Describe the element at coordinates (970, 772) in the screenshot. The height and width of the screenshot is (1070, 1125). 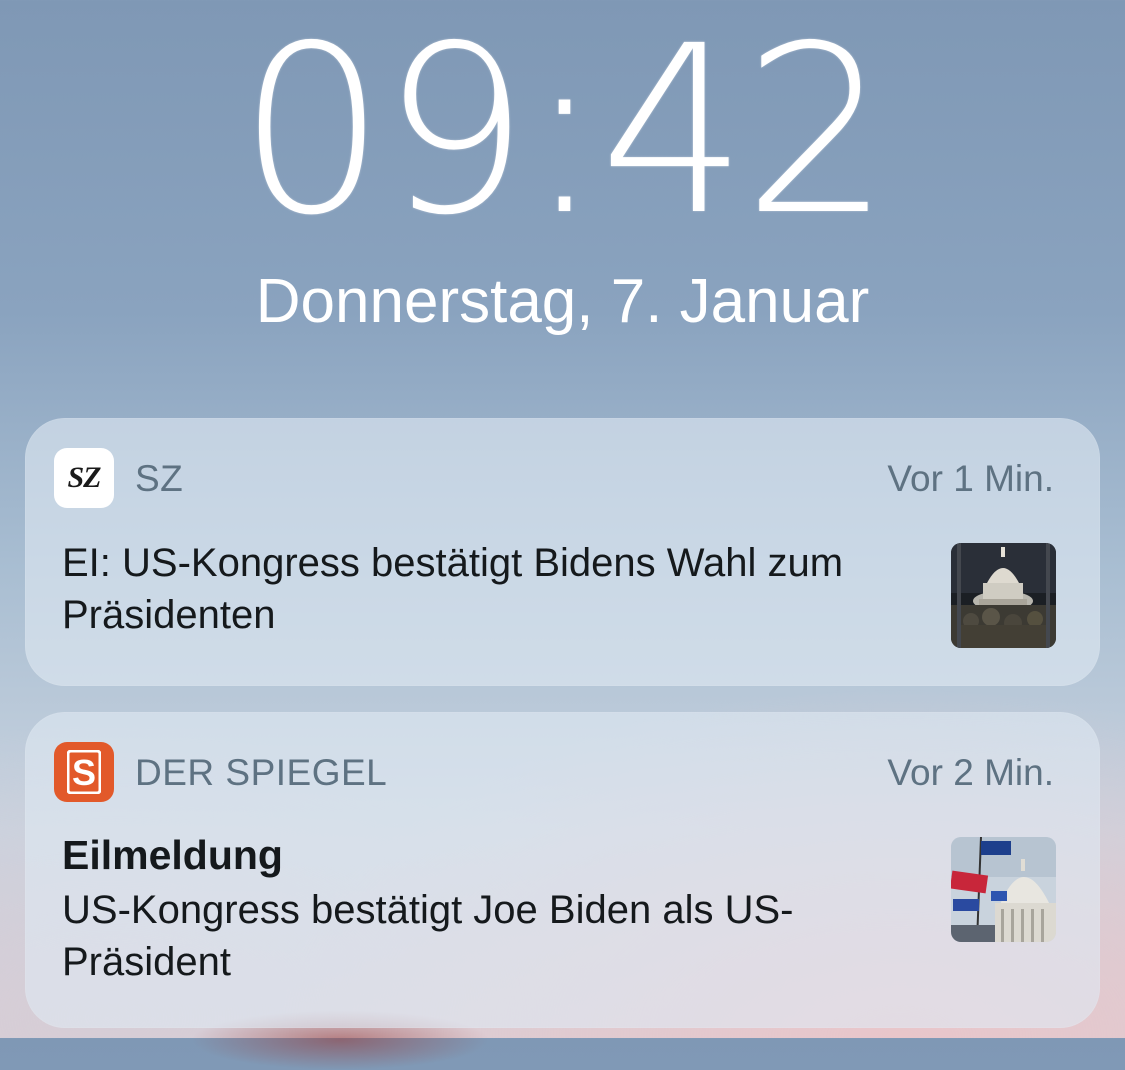
I see `notification-time: Vor 2 Min.` at that location.